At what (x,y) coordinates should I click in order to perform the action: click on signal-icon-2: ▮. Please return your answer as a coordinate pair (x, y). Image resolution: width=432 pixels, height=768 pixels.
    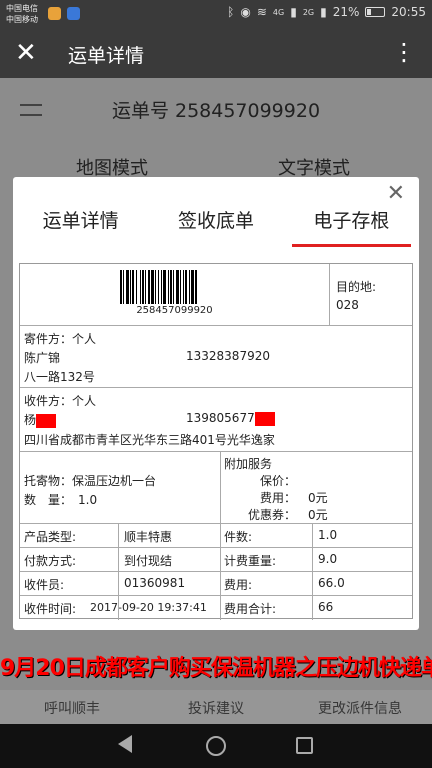
    Looking at the image, I should click on (323, 12).